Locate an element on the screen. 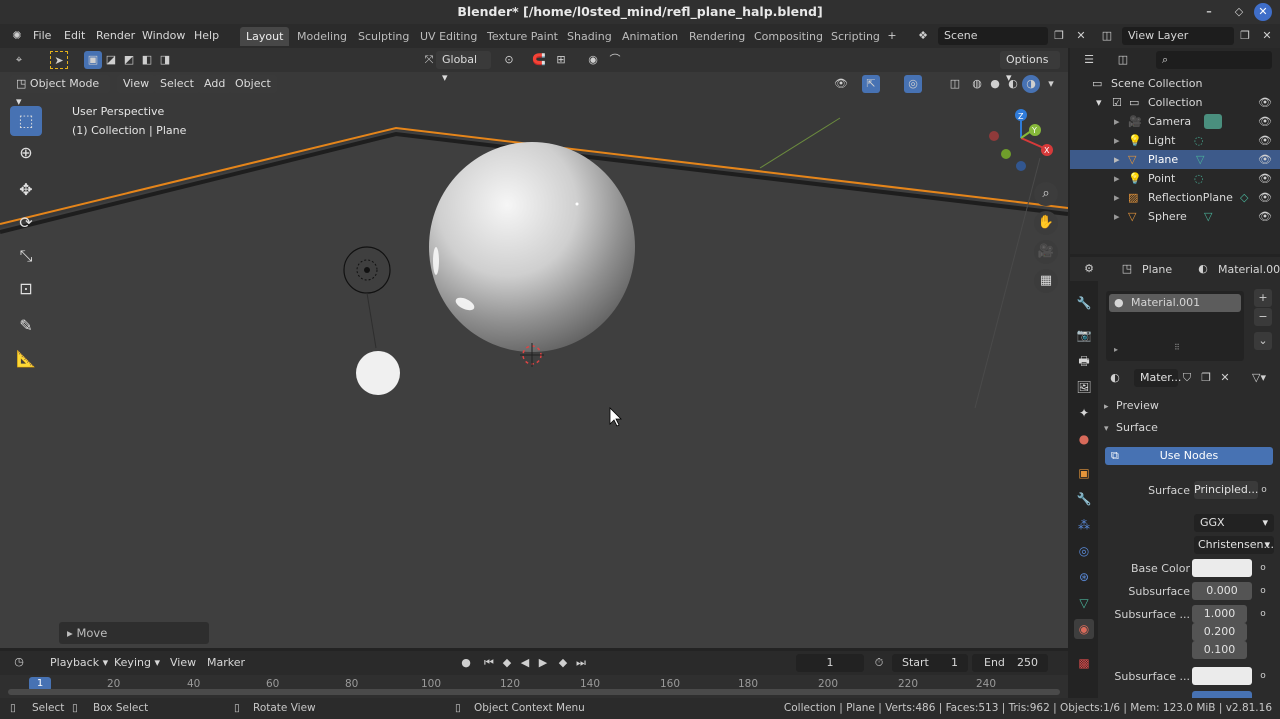 The height and width of the screenshot is (719, 1280). menu-marker: Marker is located at coordinates (226, 663).